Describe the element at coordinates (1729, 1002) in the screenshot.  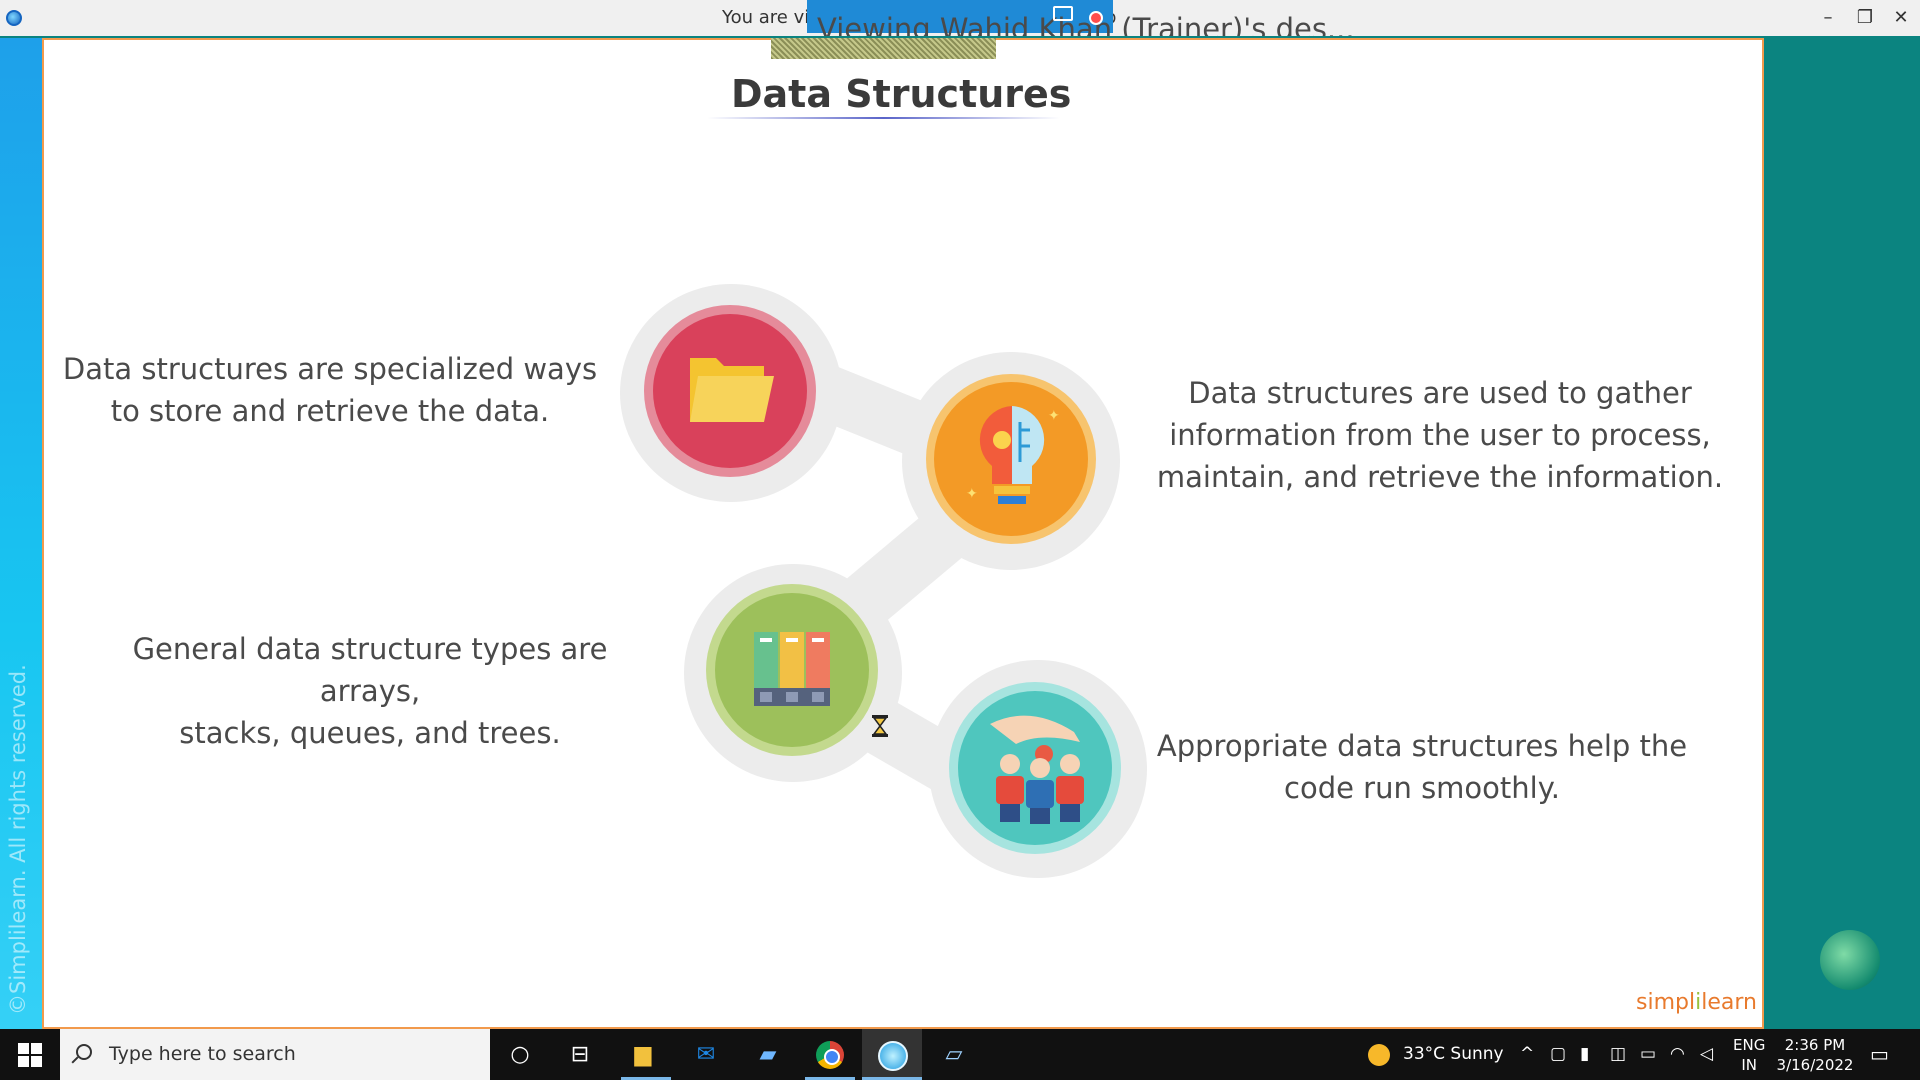
I see `logo-part-b: learn` at that location.